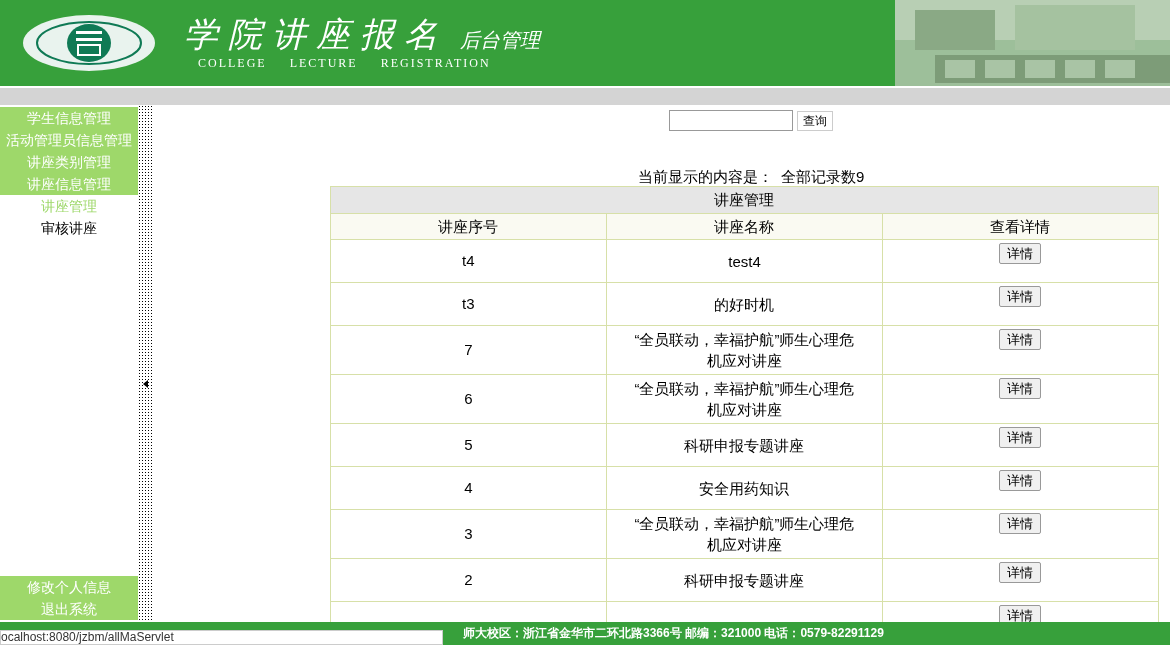  Describe the element at coordinates (744, 200) in the screenshot. I see `table-title: 讲座管理` at that location.